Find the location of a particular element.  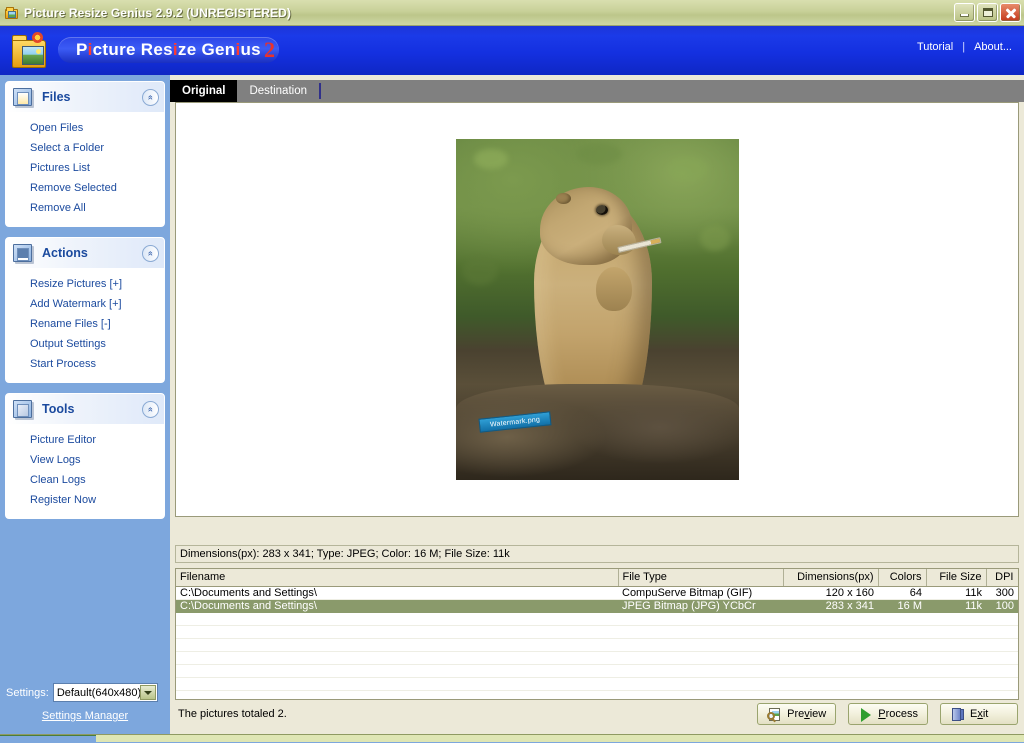

exit-button-label: Exit is located at coordinates (979, 714).